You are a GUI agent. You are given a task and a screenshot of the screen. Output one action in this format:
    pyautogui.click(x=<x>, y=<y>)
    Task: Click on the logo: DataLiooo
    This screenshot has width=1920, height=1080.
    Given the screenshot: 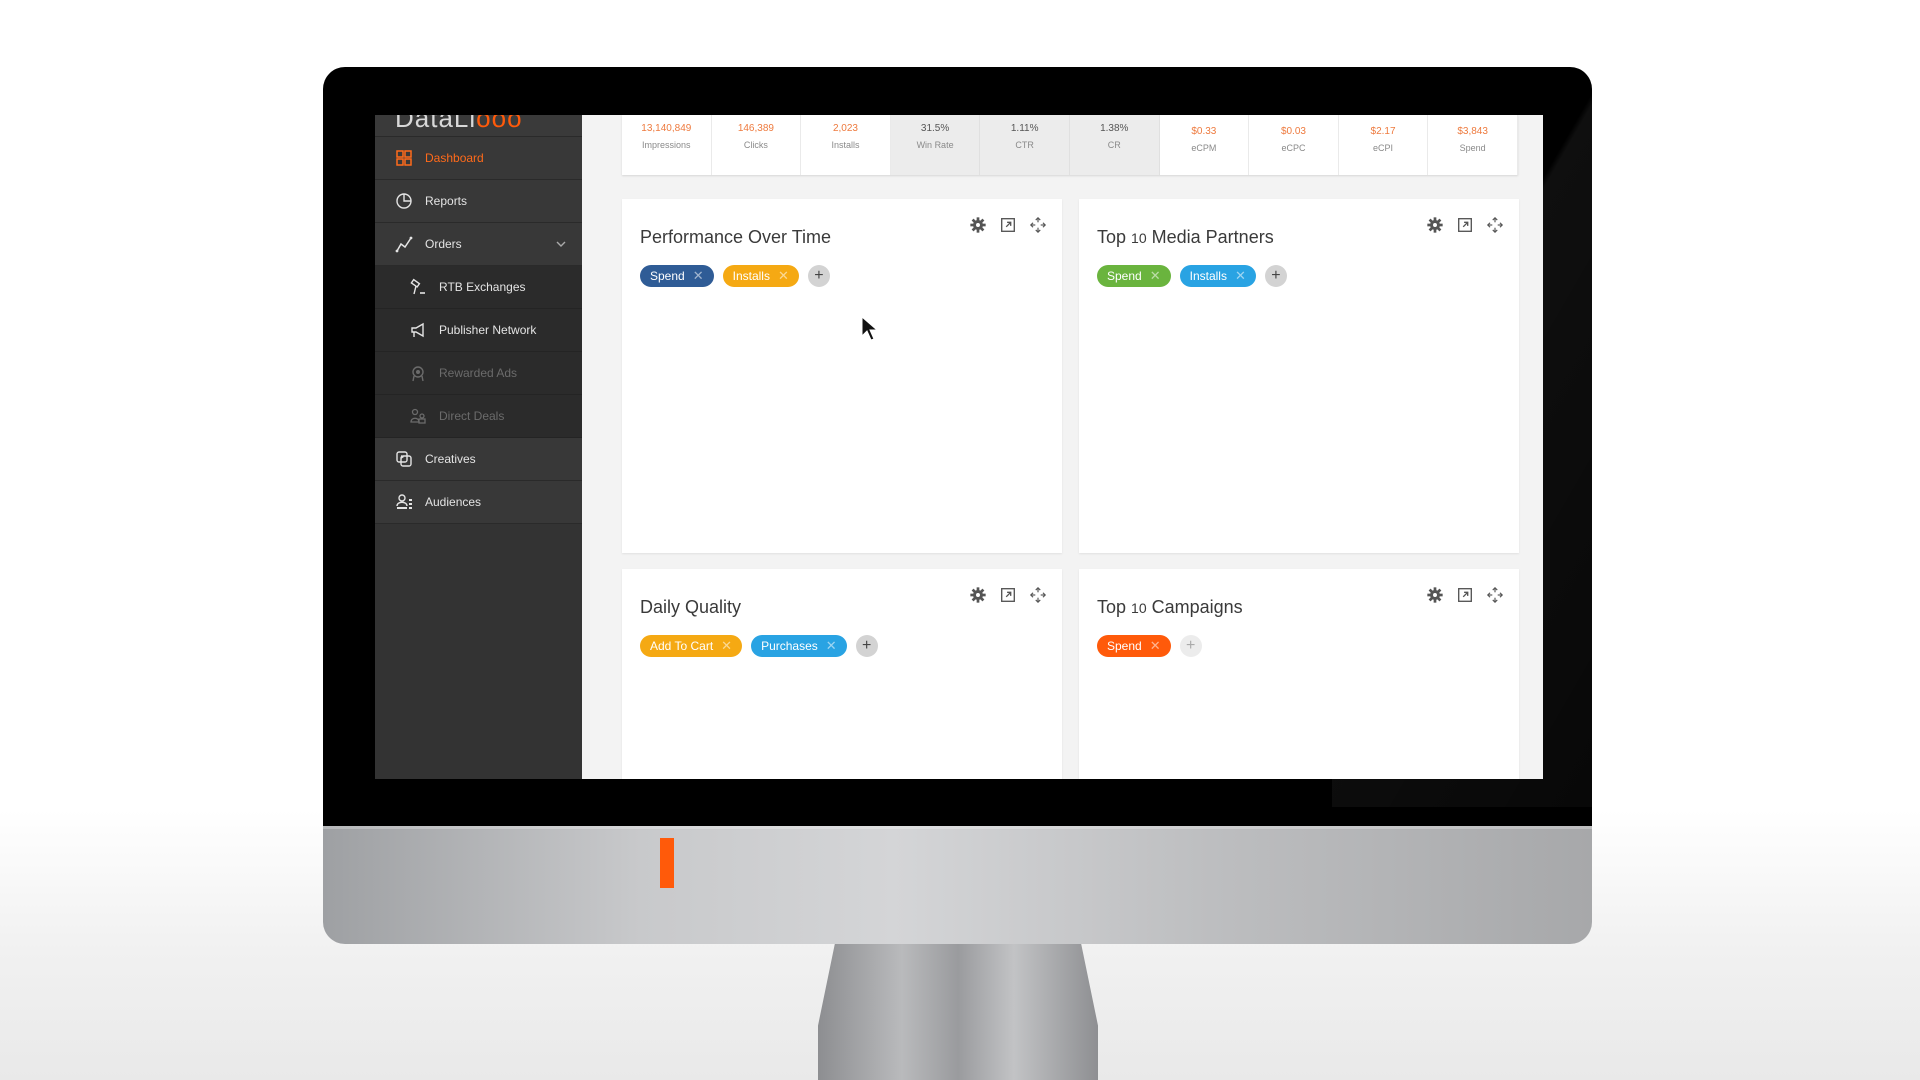 What is the action you would take?
    pyautogui.click(x=478, y=126)
    